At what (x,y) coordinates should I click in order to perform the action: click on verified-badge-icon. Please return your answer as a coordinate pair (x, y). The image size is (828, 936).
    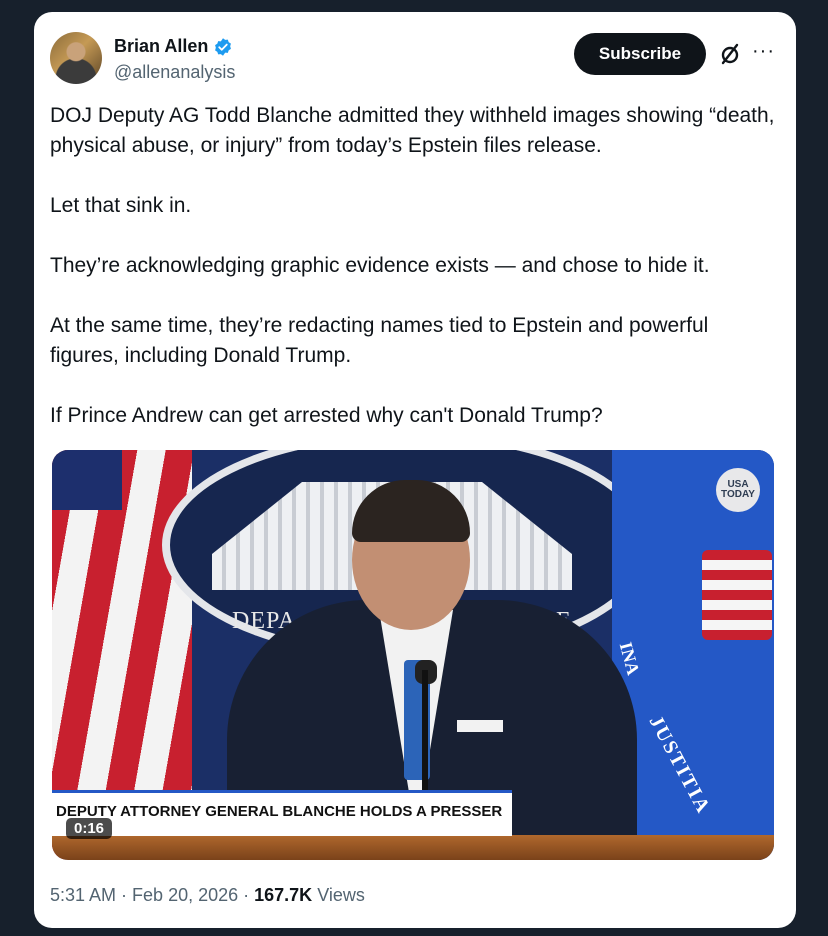
    Looking at the image, I should click on (223, 46).